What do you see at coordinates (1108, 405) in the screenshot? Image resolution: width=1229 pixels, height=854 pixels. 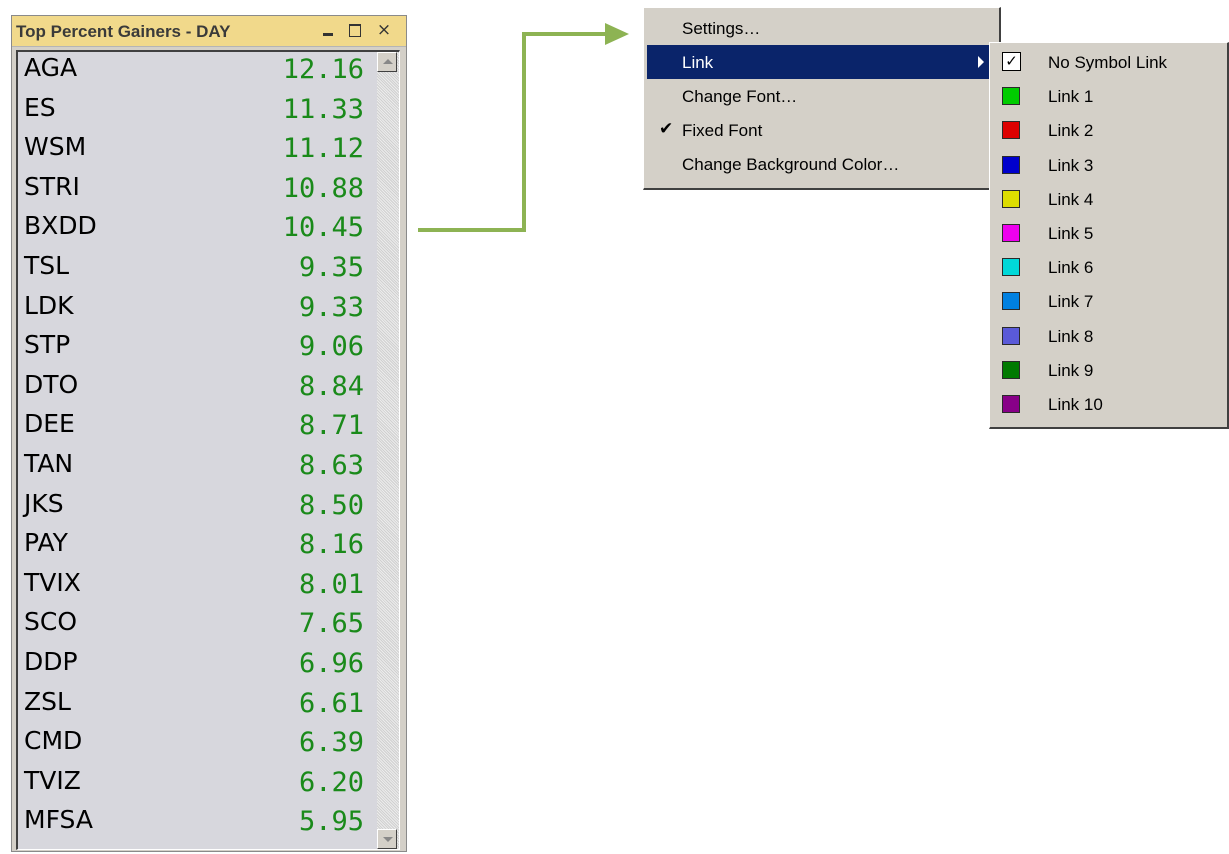 I see `link-menu-item: Link 10` at bounding box center [1108, 405].